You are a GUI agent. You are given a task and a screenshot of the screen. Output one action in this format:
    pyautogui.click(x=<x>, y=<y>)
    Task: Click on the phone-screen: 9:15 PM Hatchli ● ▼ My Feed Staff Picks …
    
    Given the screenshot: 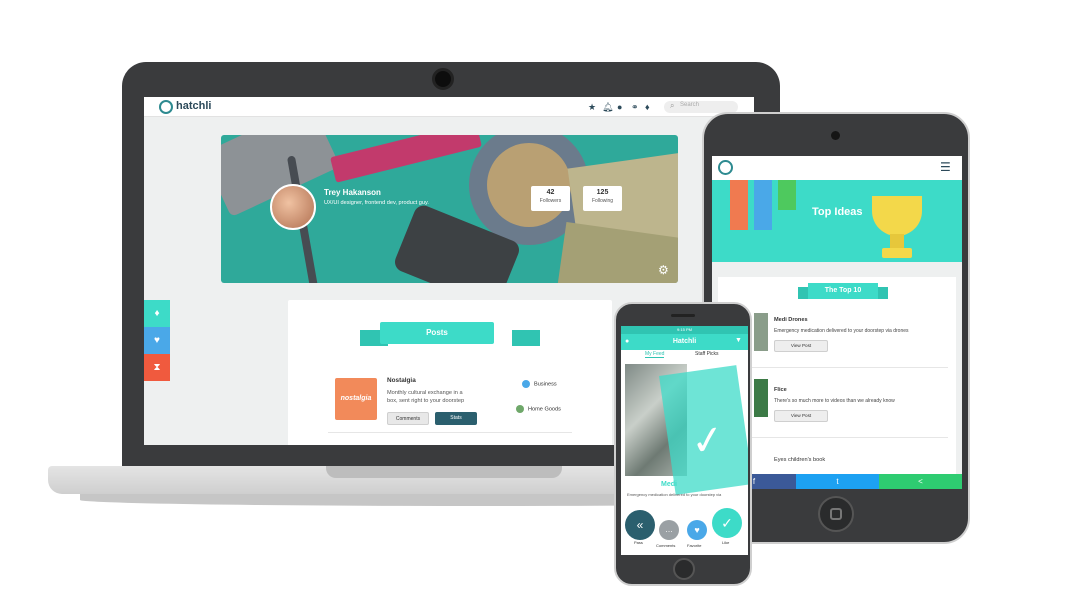 What is the action you would take?
    pyautogui.click(x=684, y=440)
    